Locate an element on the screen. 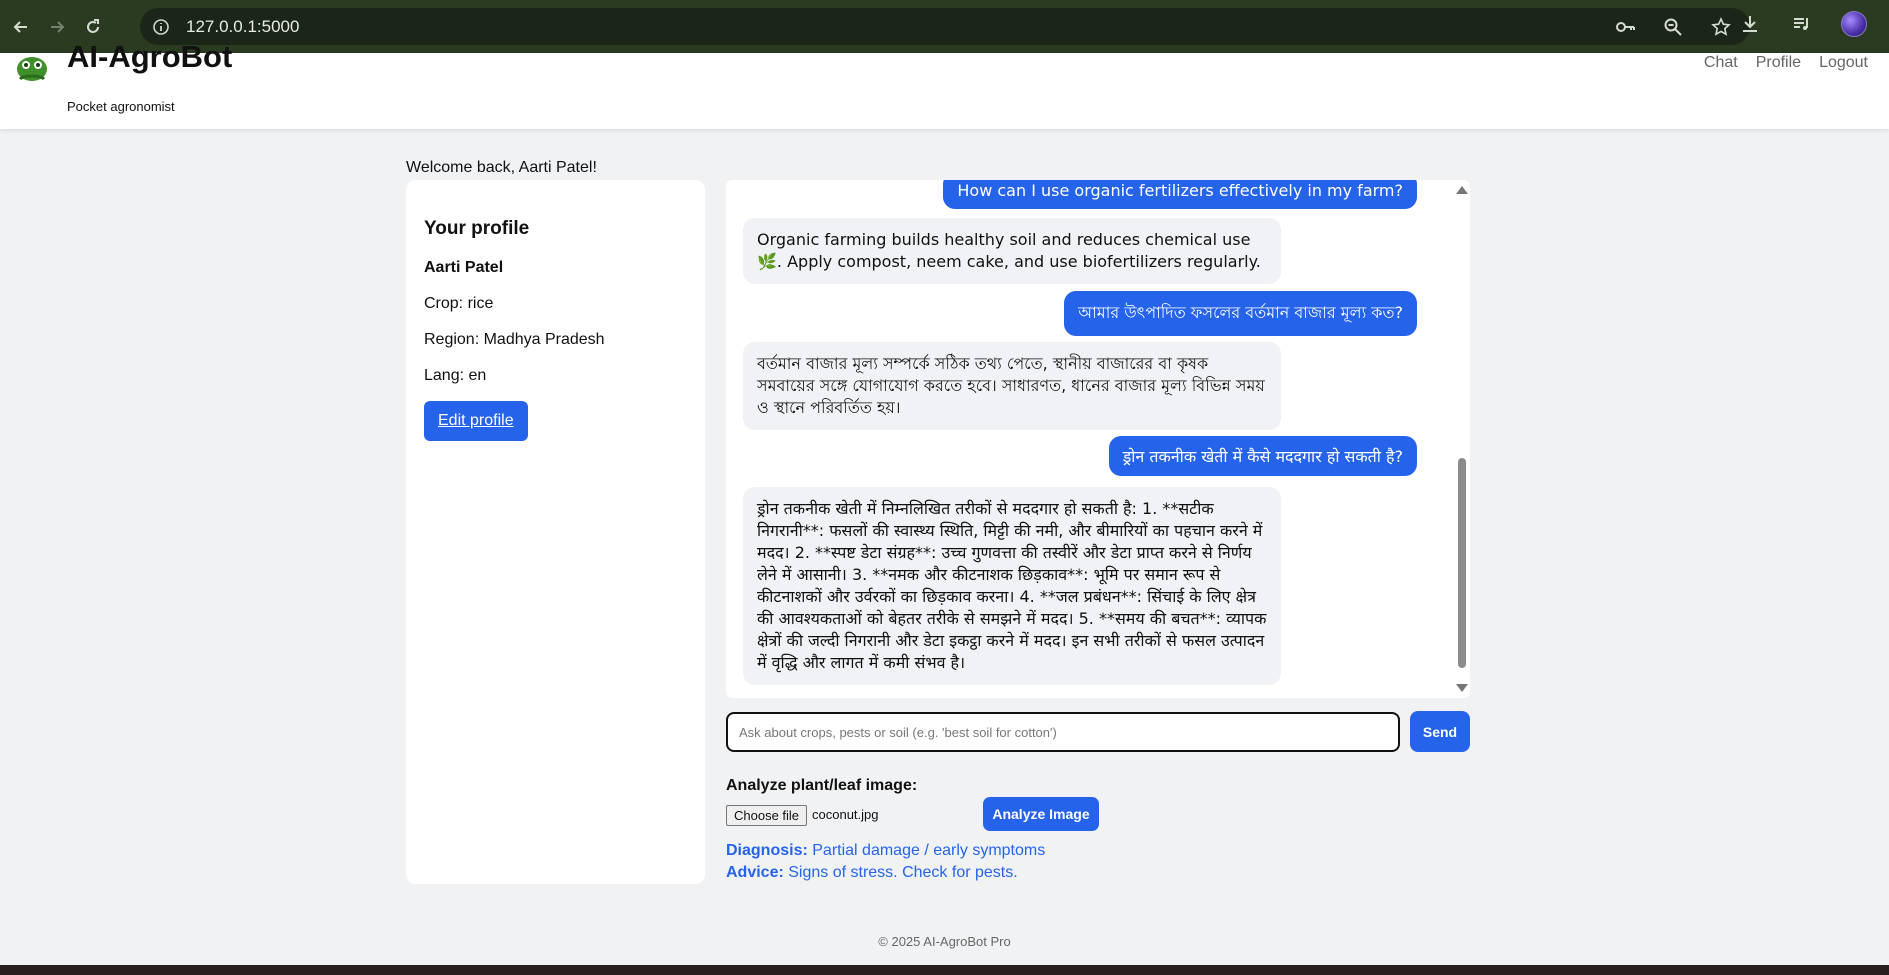 Image resolution: width=1889 pixels, height=975 pixels. scroll-up-icon is located at coordinates (1462, 190).